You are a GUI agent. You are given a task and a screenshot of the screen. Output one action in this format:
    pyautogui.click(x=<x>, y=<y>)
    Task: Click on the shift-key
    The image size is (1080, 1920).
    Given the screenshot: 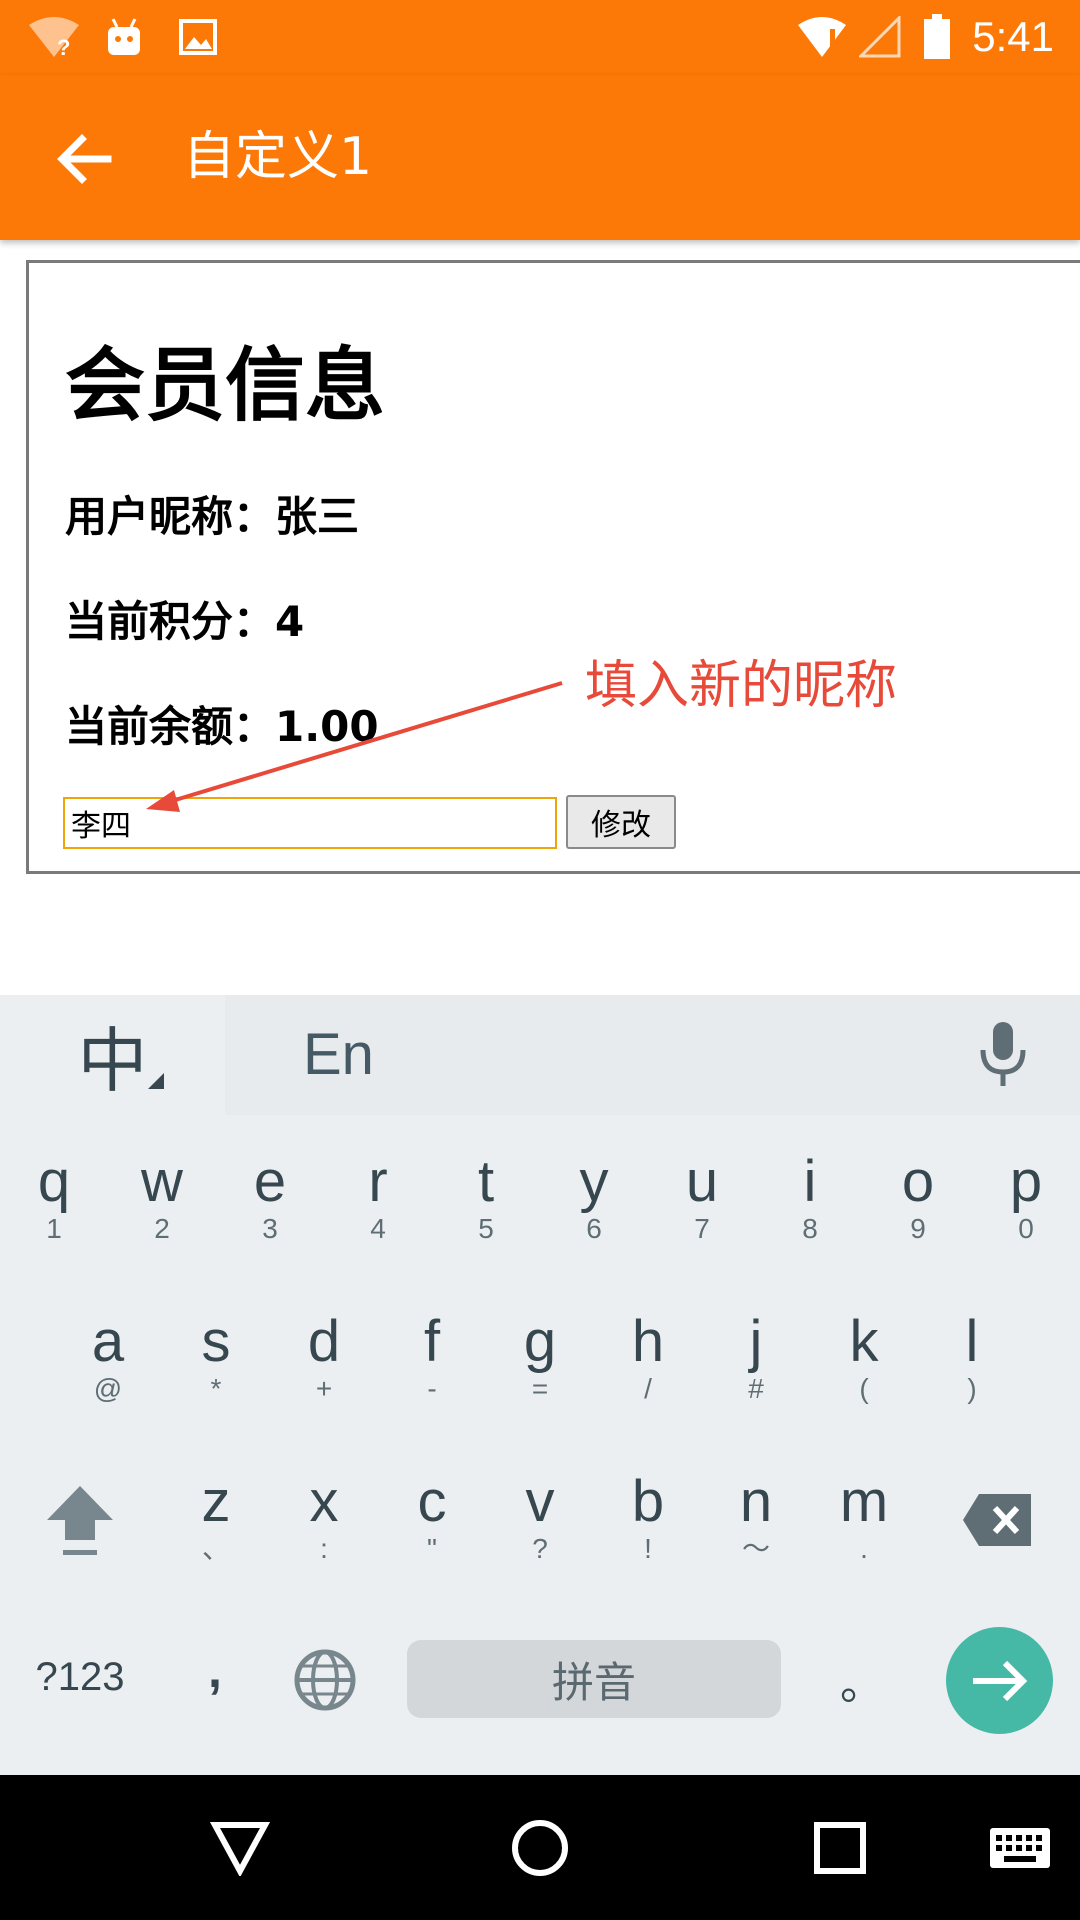 What is the action you would take?
    pyautogui.click(x=80, y=1520)
    